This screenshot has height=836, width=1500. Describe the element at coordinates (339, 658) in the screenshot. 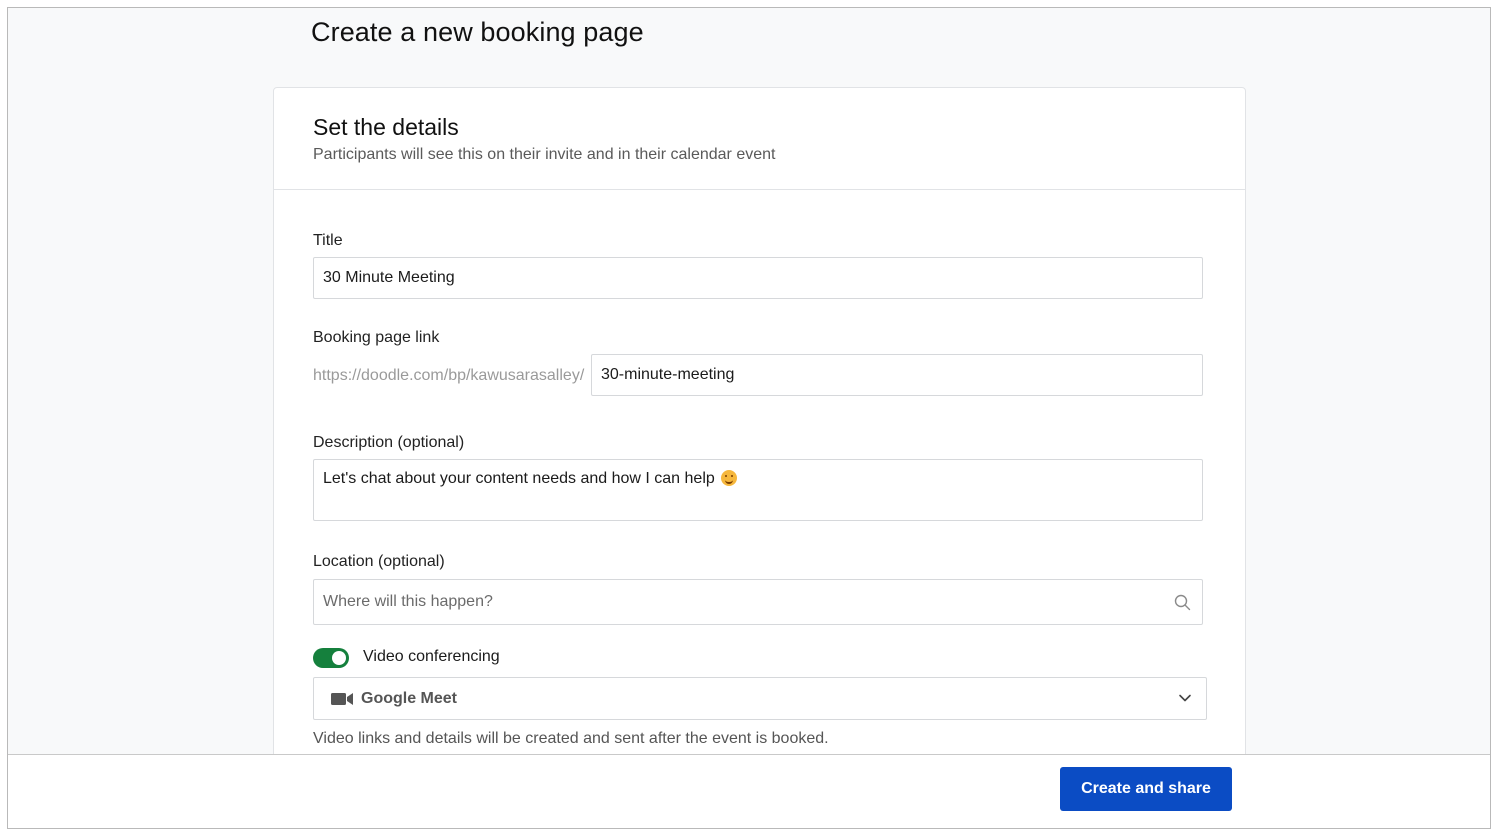

I see `toggle-knob` at that location.